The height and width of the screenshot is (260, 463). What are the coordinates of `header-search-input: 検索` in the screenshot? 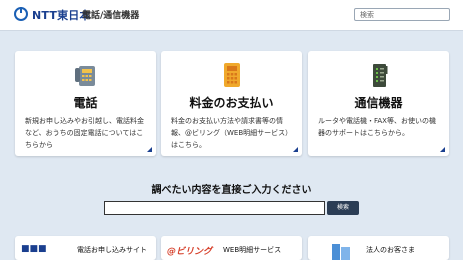 It's located at (402, 14).